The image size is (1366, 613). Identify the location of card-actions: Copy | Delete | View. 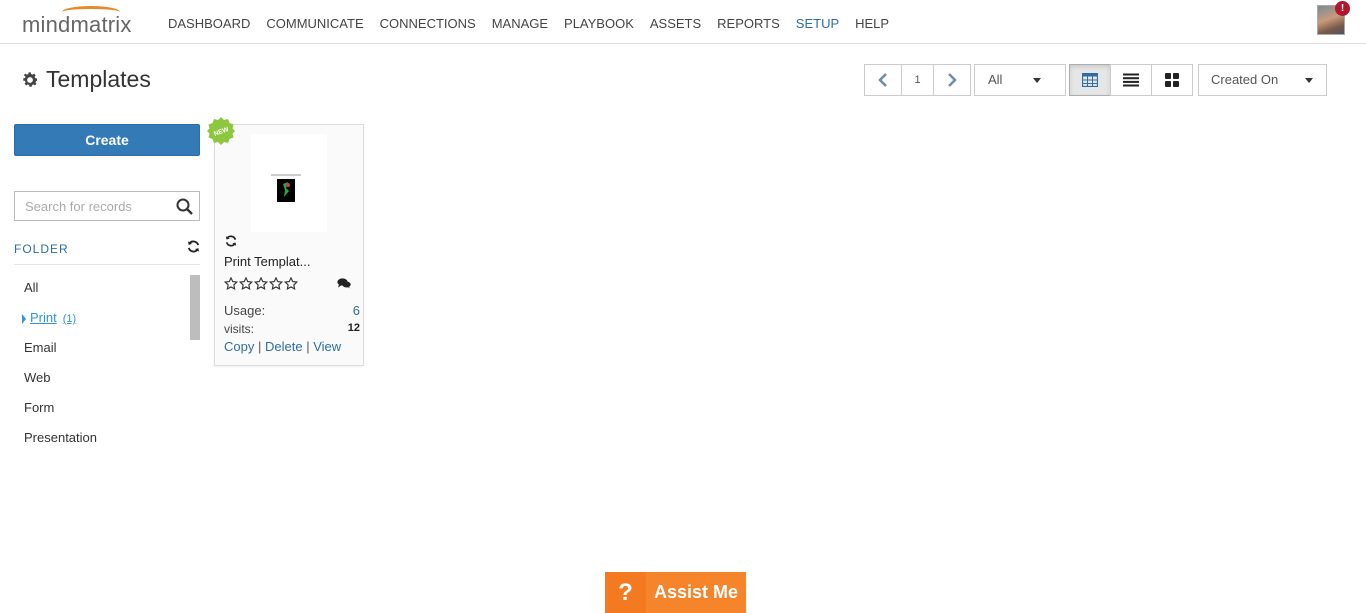
(282, 346).